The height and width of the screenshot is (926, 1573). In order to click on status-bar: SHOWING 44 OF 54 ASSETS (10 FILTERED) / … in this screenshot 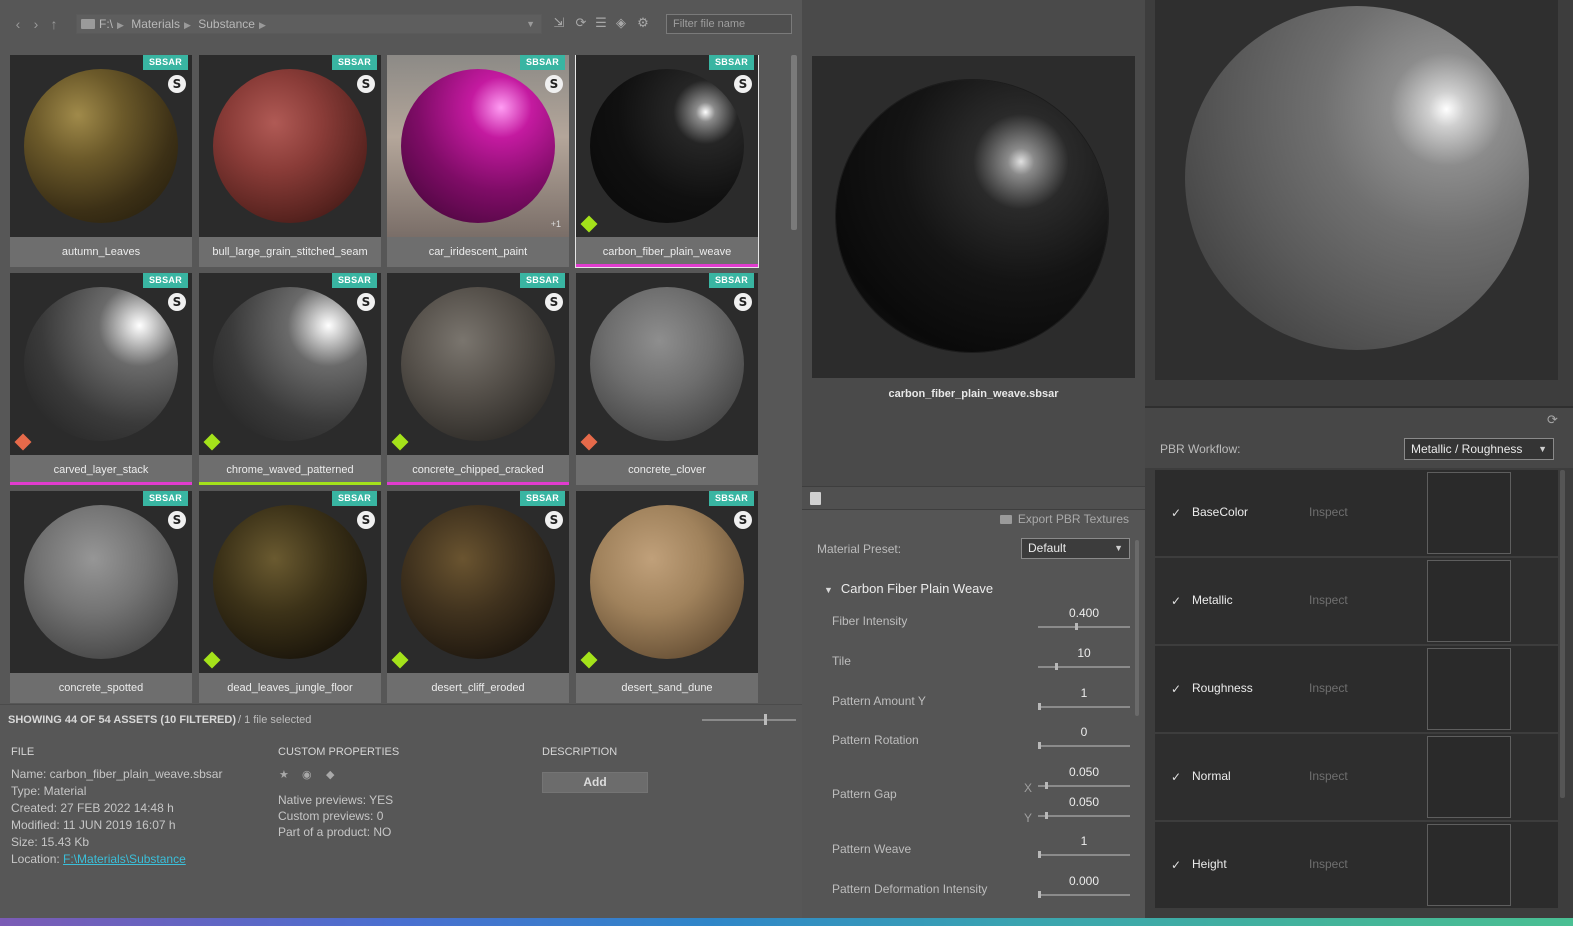, I will do `click(401, 719)`.